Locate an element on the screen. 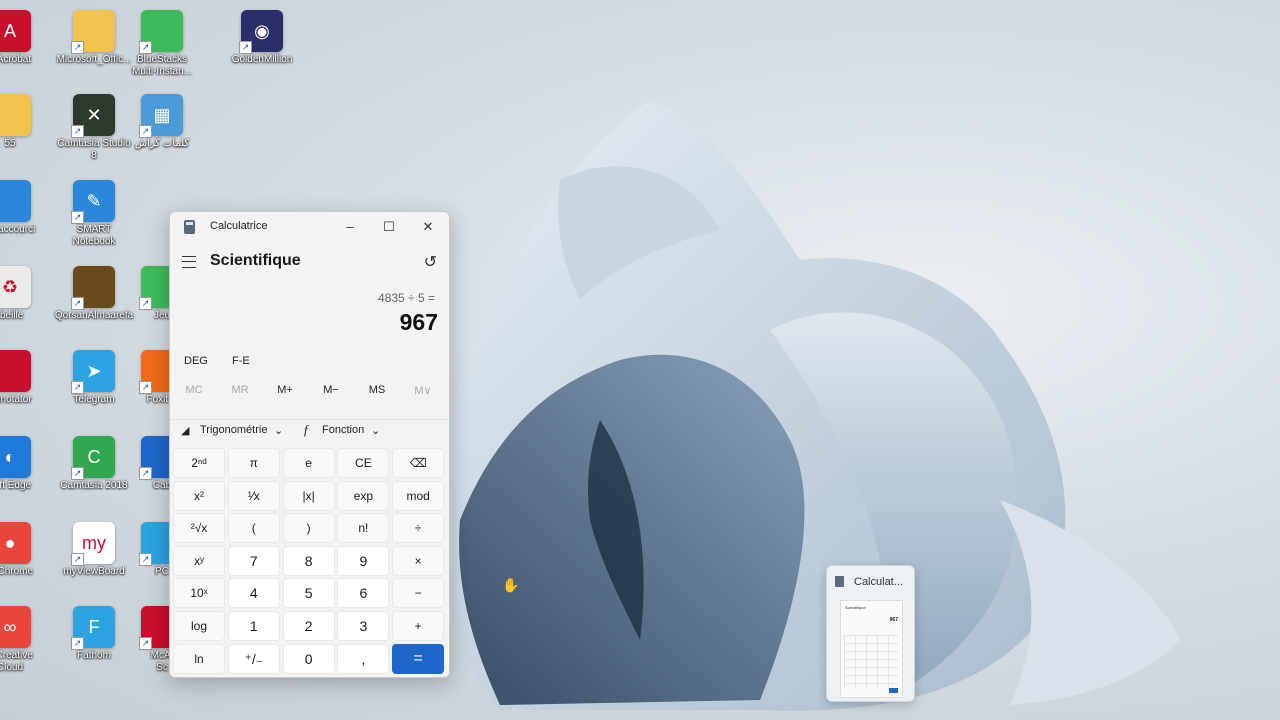 This screenshot has width=1280, height=720. key-button: exp is located at coordinates (363, 495).